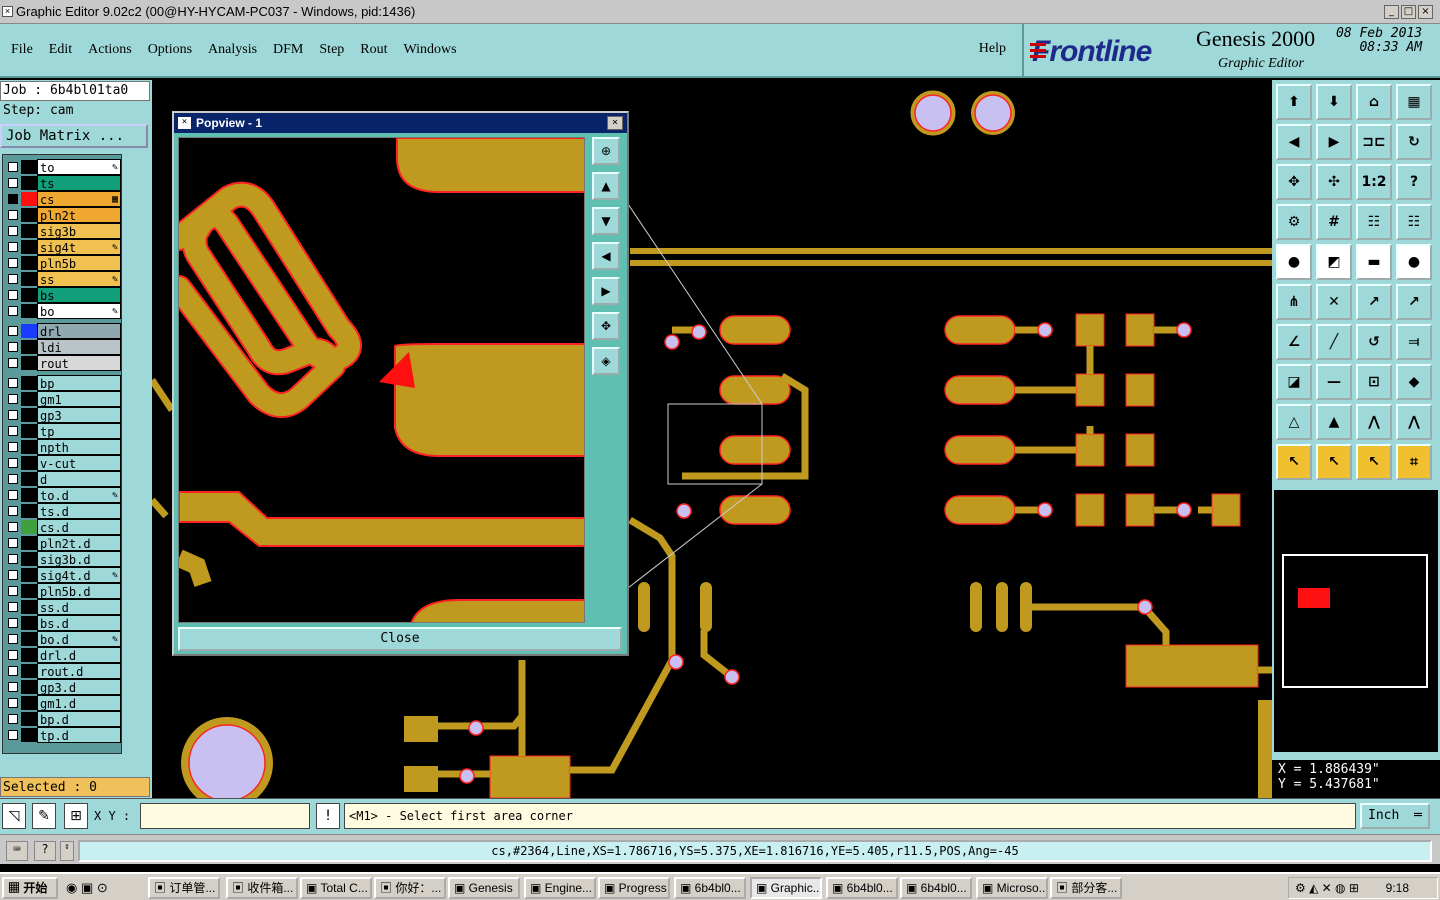 This screenshot has width=1440, height=900. What do you see at coordinates (79, 399) in the screenshot?
I see `layer-name: gm1` at bounding box center [79, 399].